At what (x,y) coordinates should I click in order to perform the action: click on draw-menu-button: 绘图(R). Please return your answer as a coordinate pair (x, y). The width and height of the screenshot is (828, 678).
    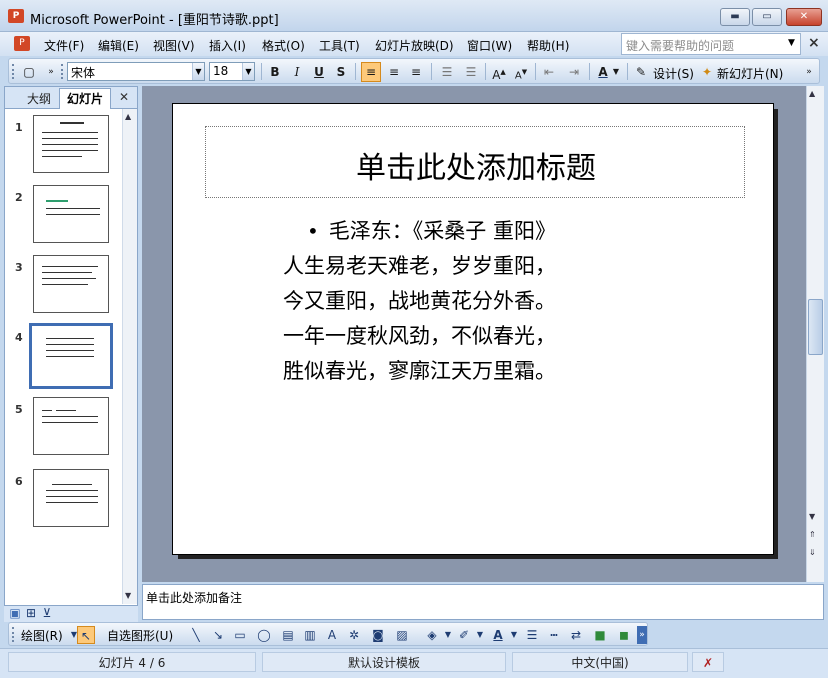
    Looking at the image, I should click on (42, 635).